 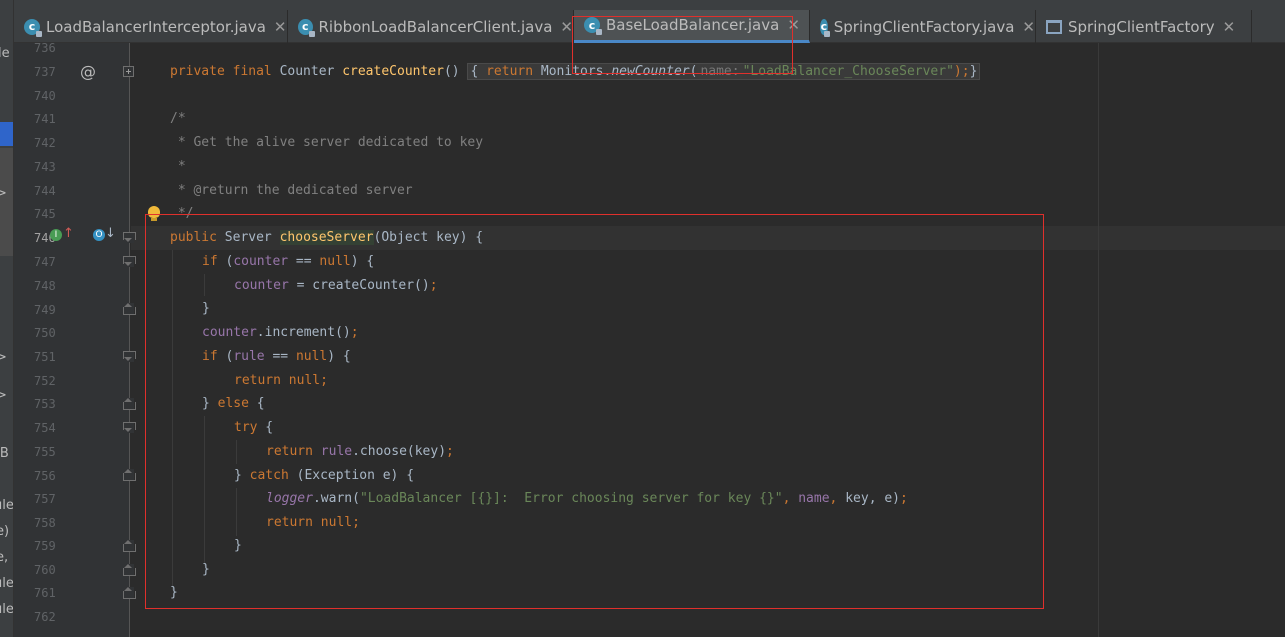 I want to click on line-number: 760, so click(x=45, y=570).